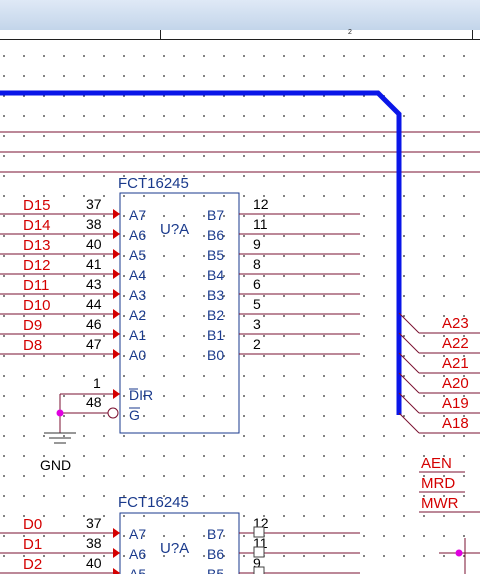 This screenshot has height=574, width=480. Describe the element at coordinates (32, 564) in the screenshot. I see `net-label: D2` at that location.